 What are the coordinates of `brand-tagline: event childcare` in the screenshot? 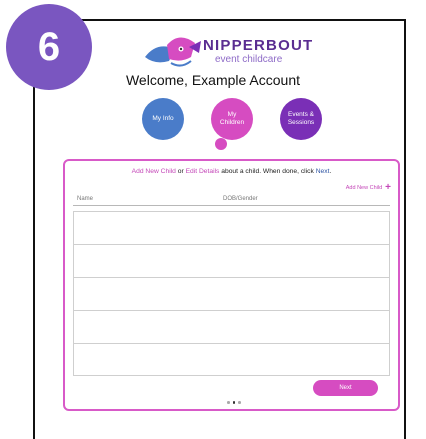 It's located at (249, 59).